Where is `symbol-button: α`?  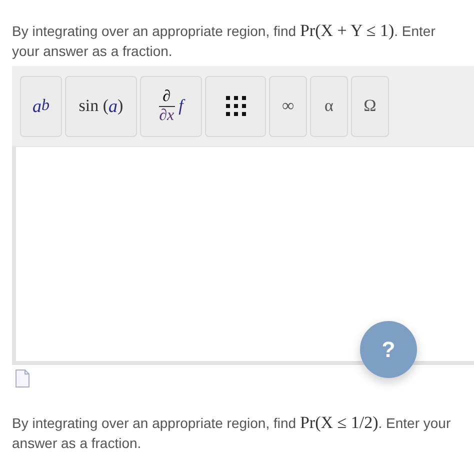
symbol-button: α is located at coordinates (329, 106).